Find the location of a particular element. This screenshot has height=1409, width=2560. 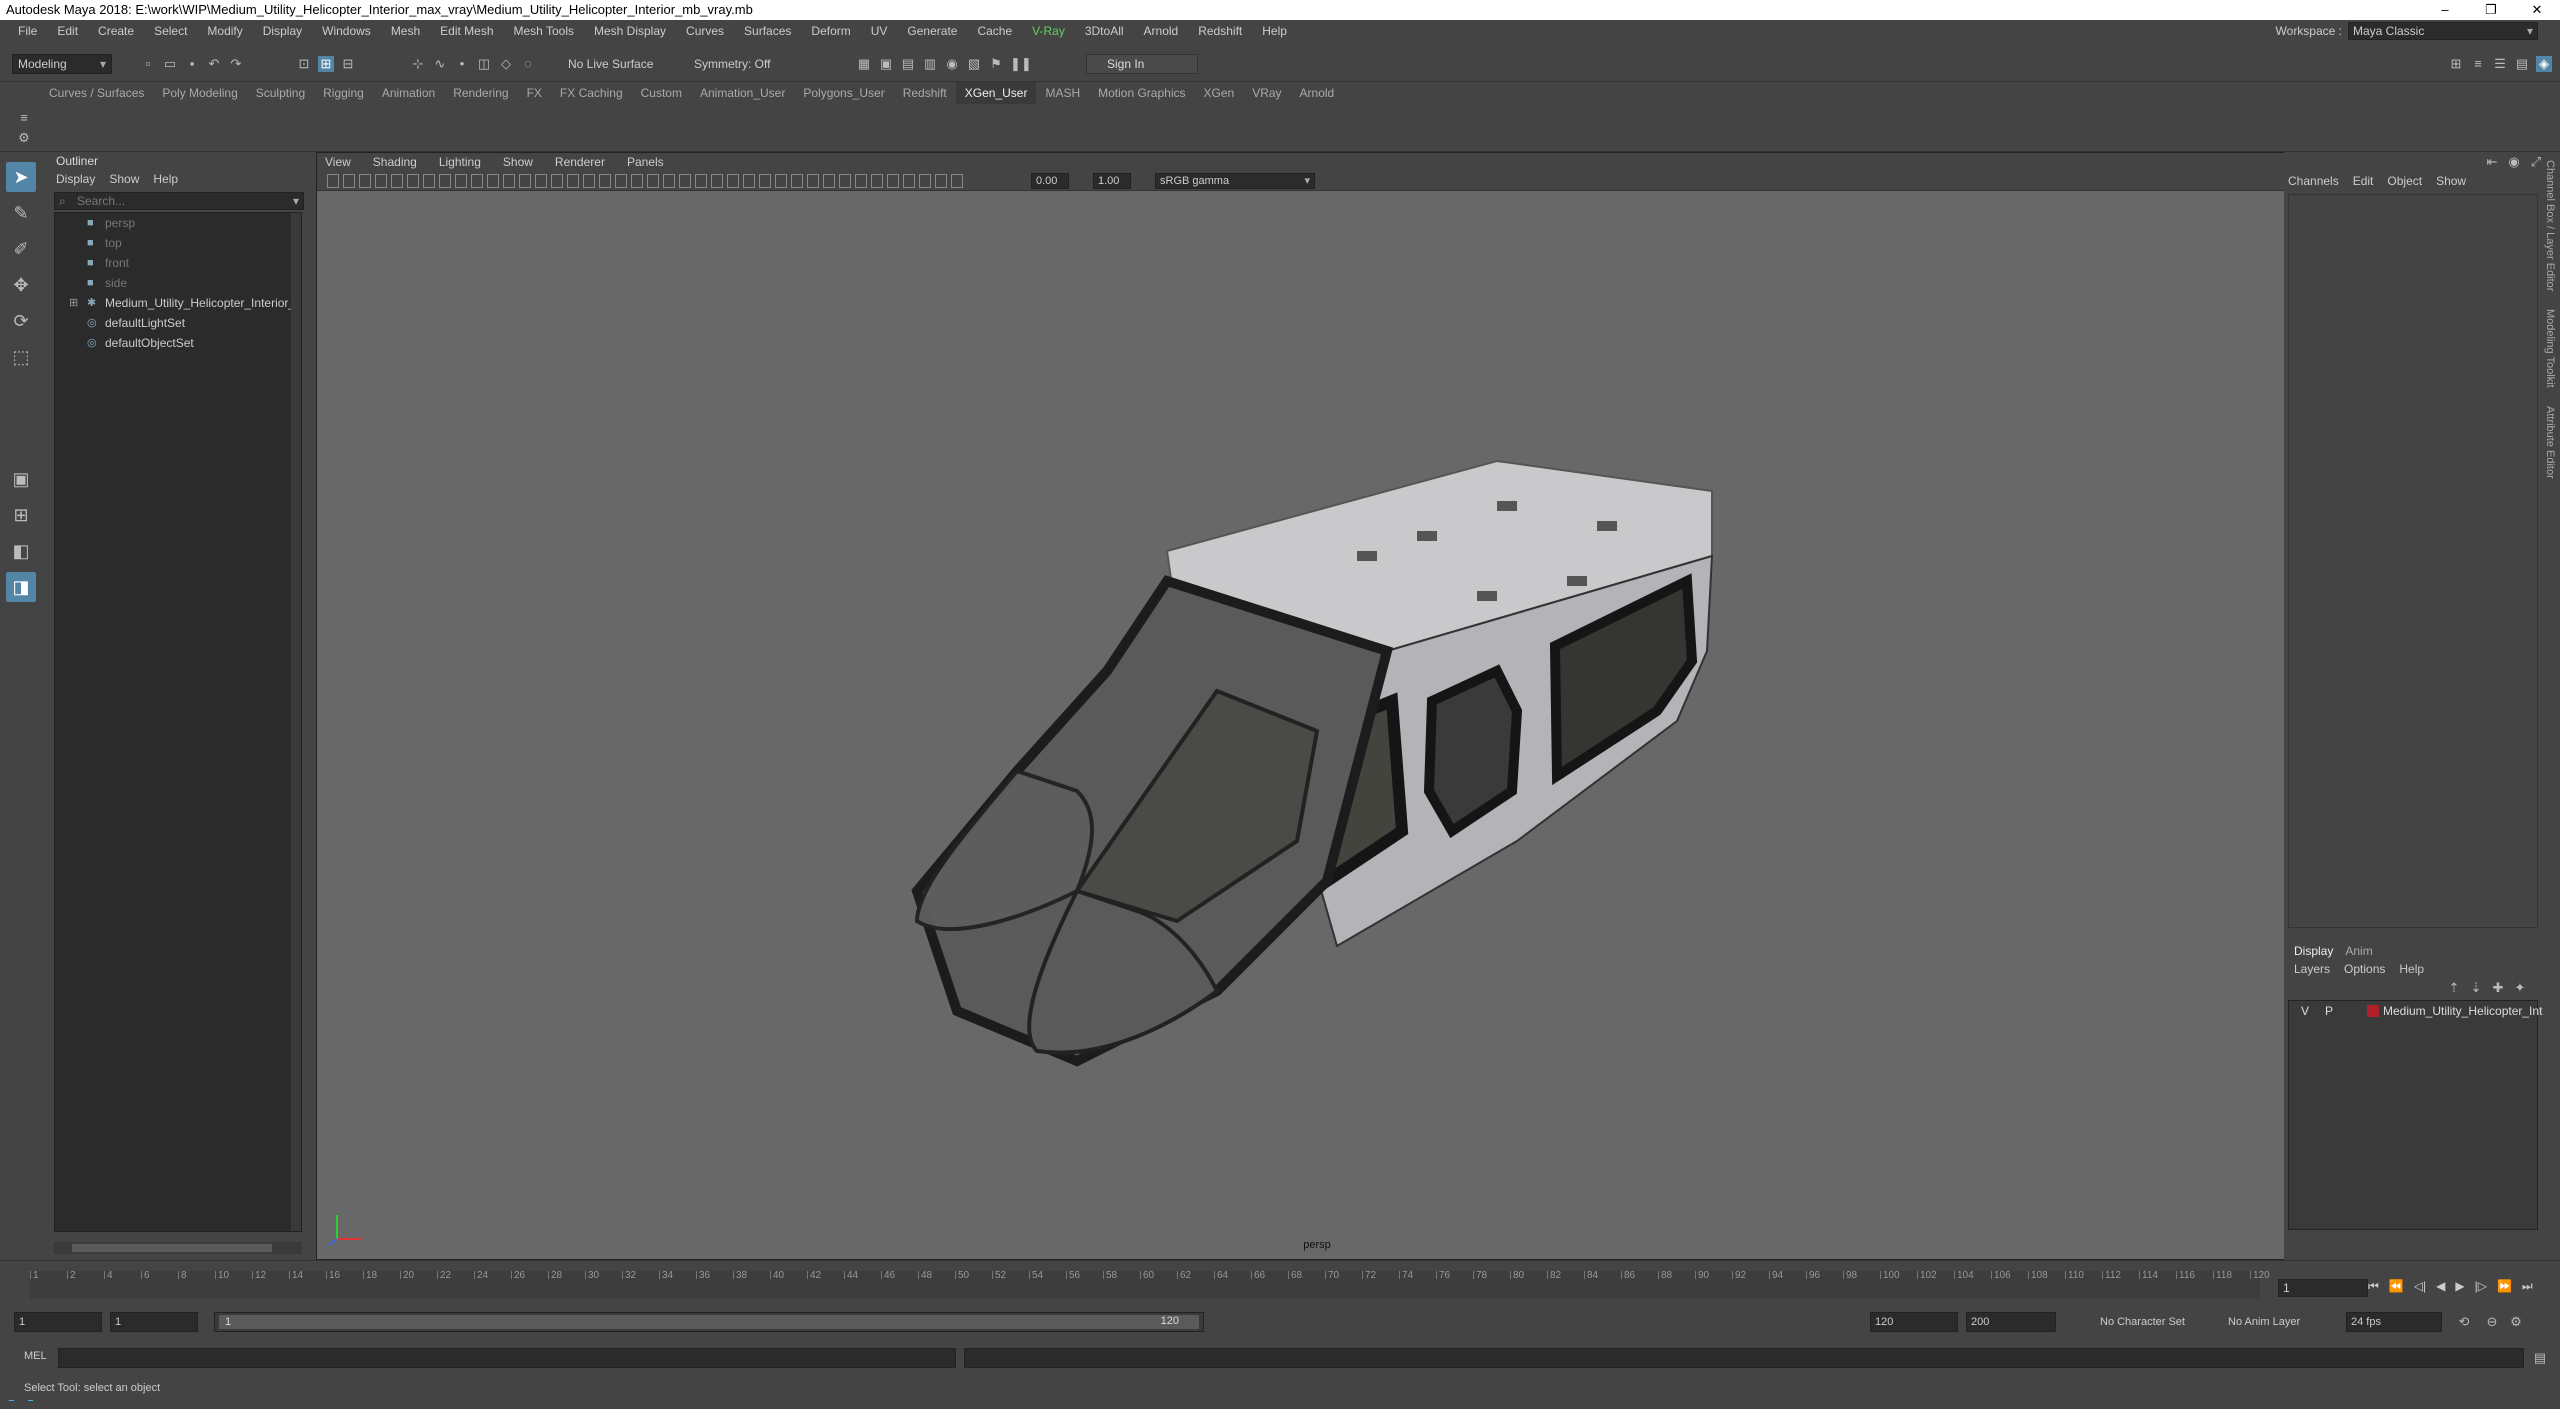

vray-render-icon: ▧ is located at coordinates (974, 64).